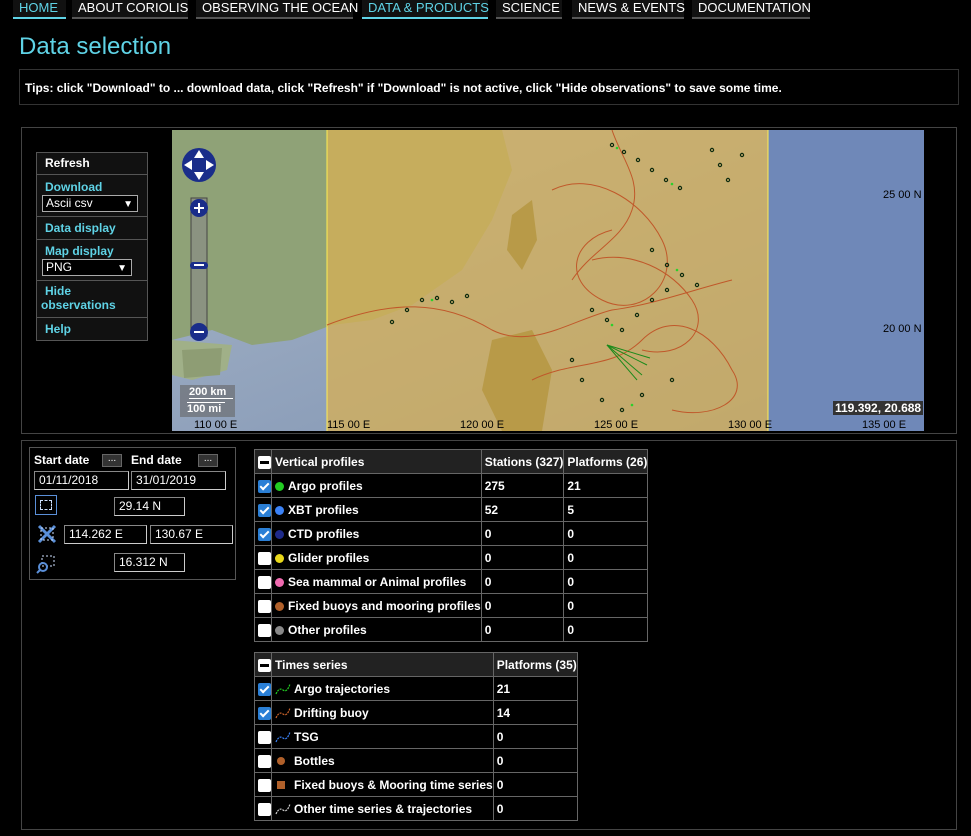 This screenshot has height=836, width=971. Describe the element at coordinates (206, 408) in the screenshot. I see `scale-mi: 100 mi` at that location.